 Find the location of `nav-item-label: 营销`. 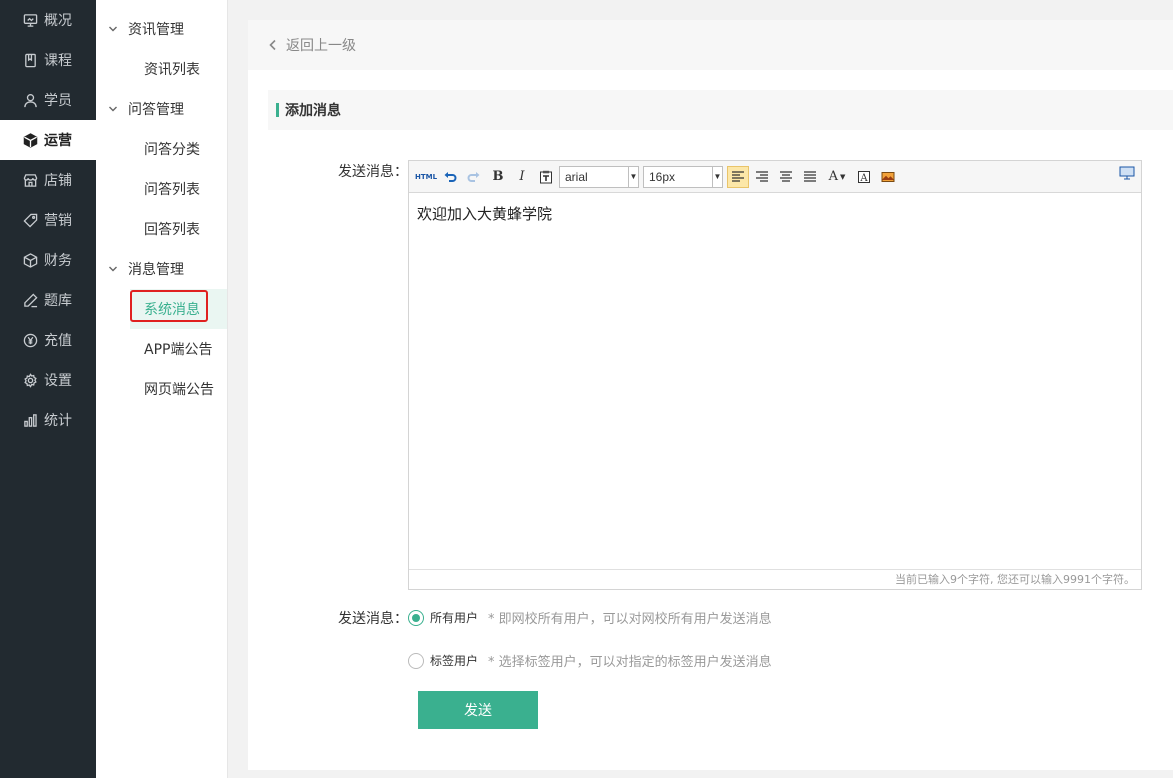

nav-item-label: 营销 is located at coordinates (58, 221).